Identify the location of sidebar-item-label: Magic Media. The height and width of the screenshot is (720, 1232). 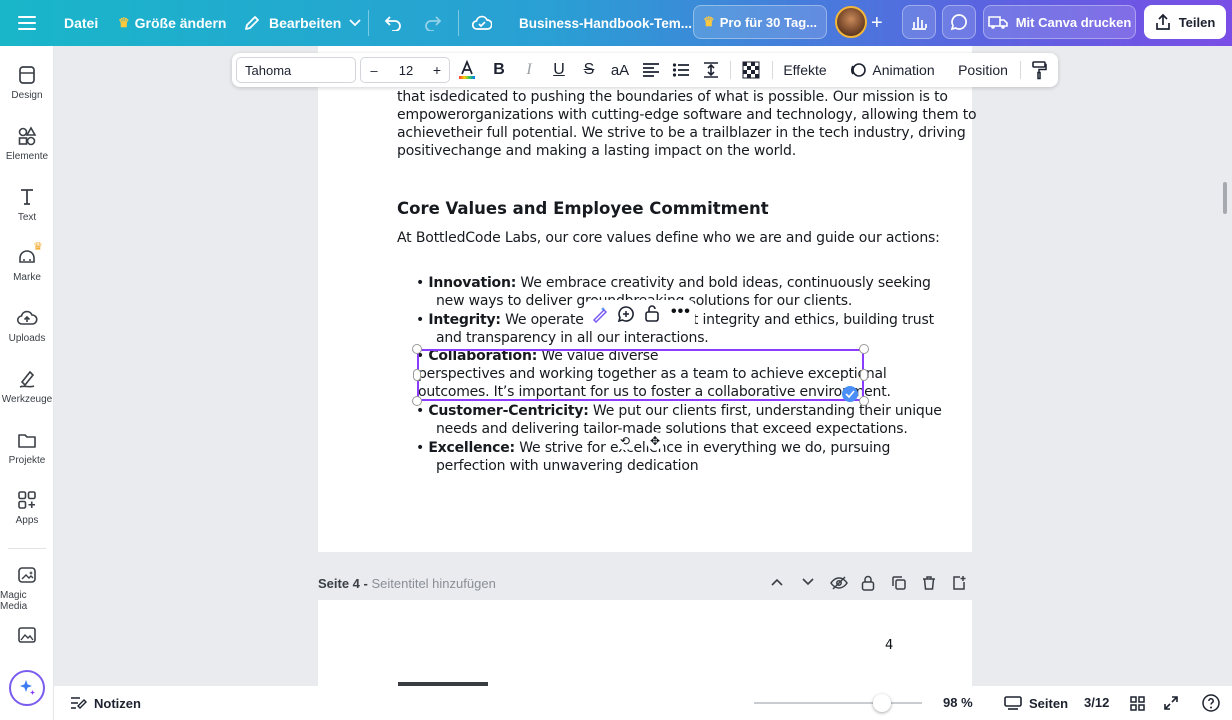
(14, 601).